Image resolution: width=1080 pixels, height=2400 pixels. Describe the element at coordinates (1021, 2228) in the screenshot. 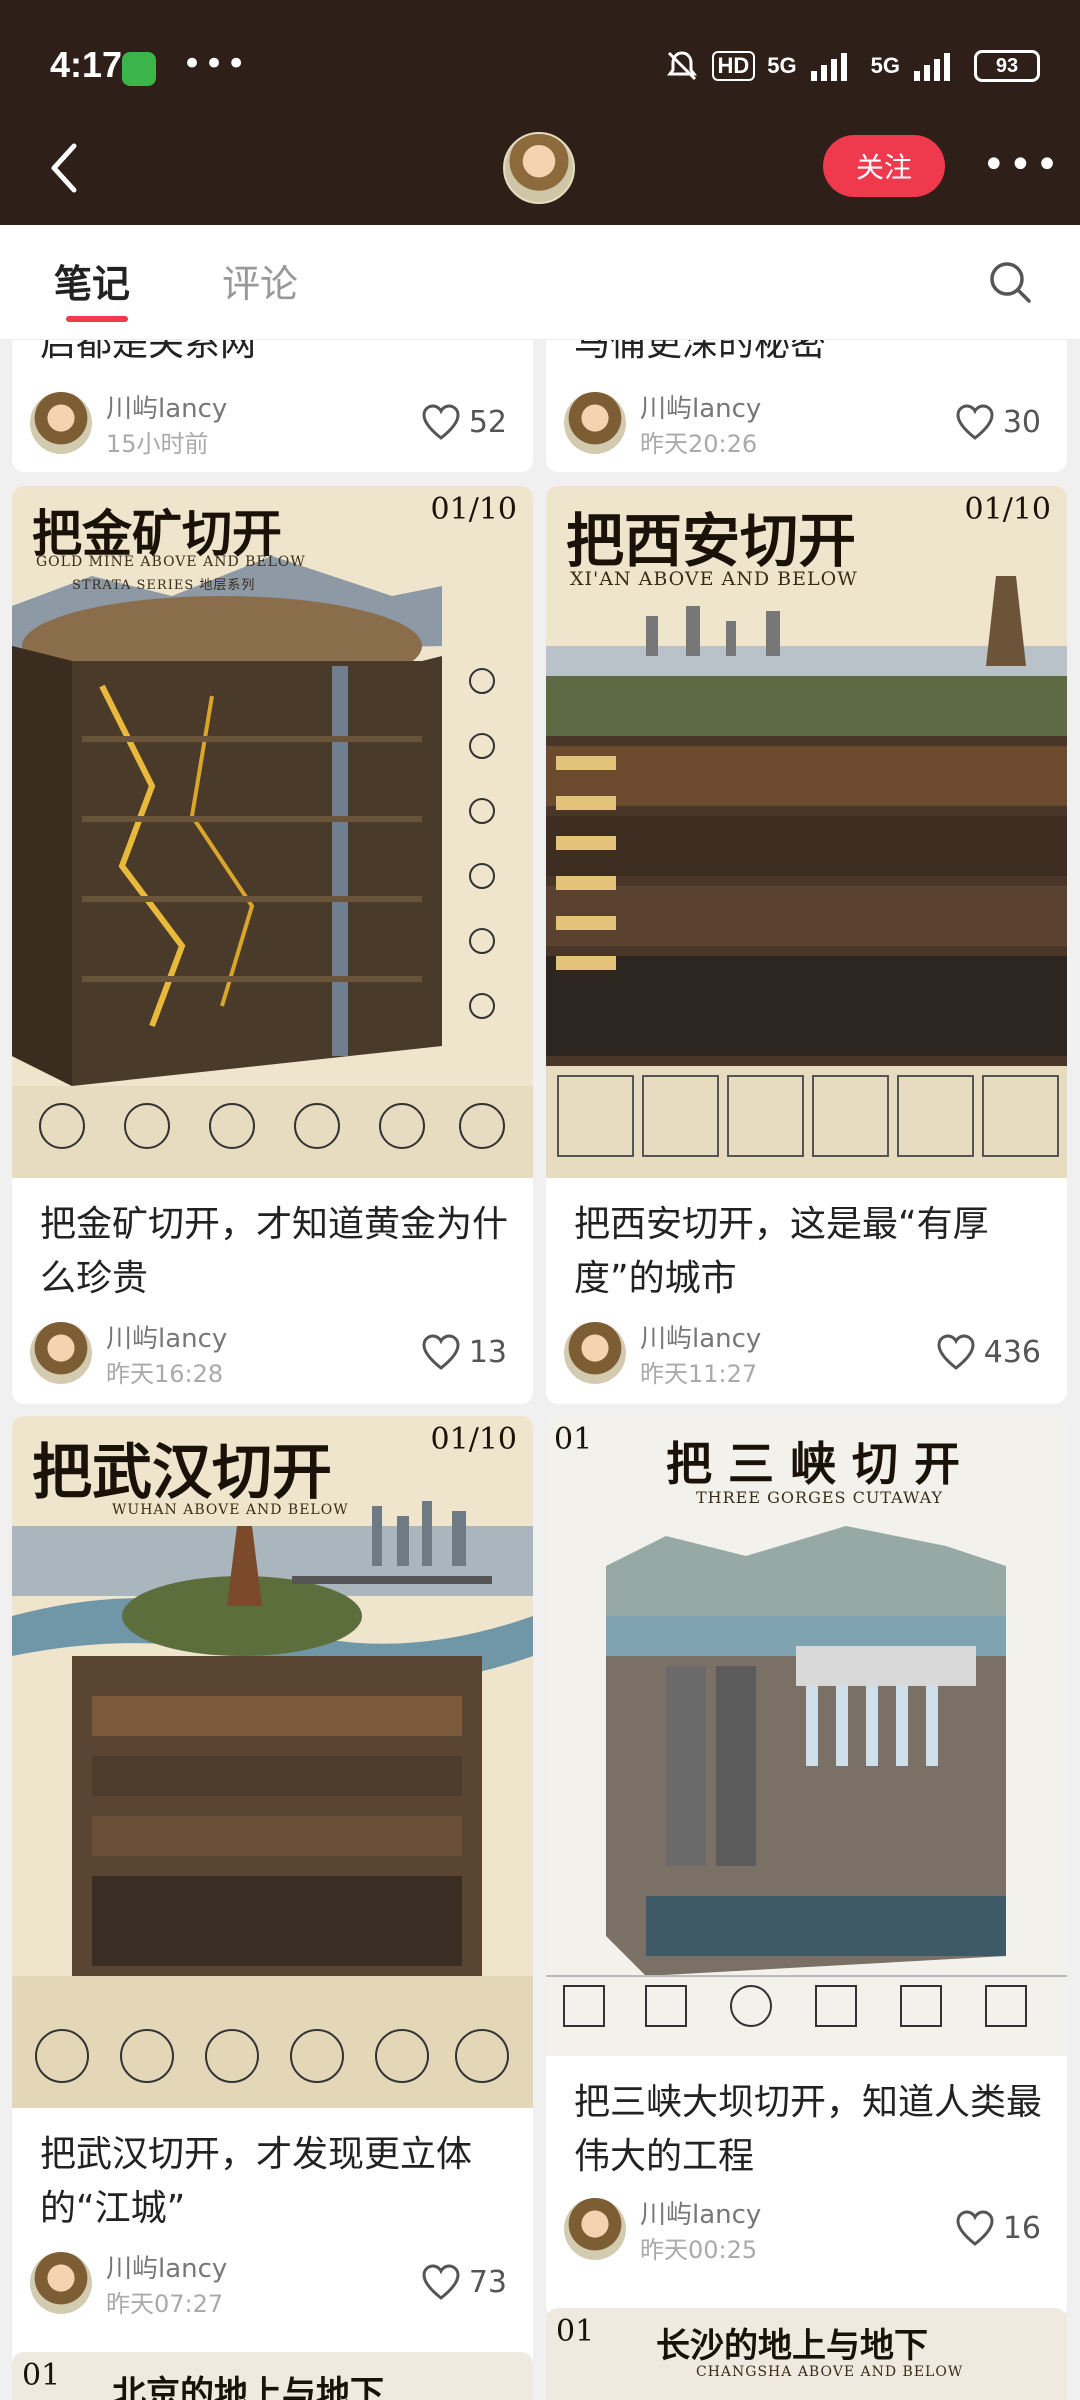

I see `like-count: 16` at that location.